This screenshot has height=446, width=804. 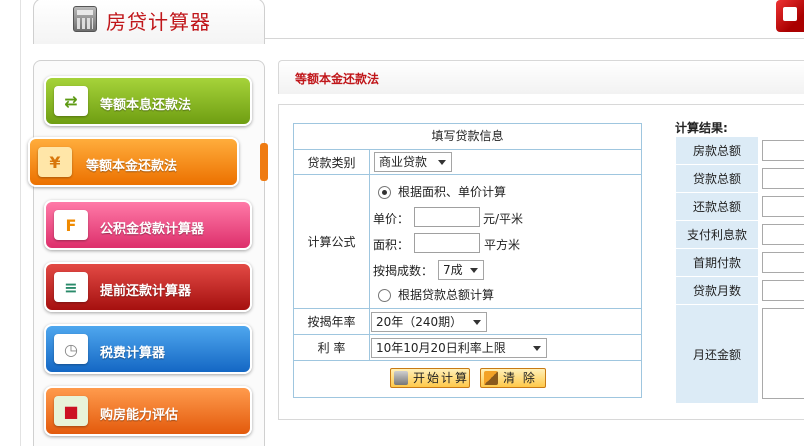 I want to click on option-by-total-label: 根据贷款总额计算, so click(x=446, y=295).